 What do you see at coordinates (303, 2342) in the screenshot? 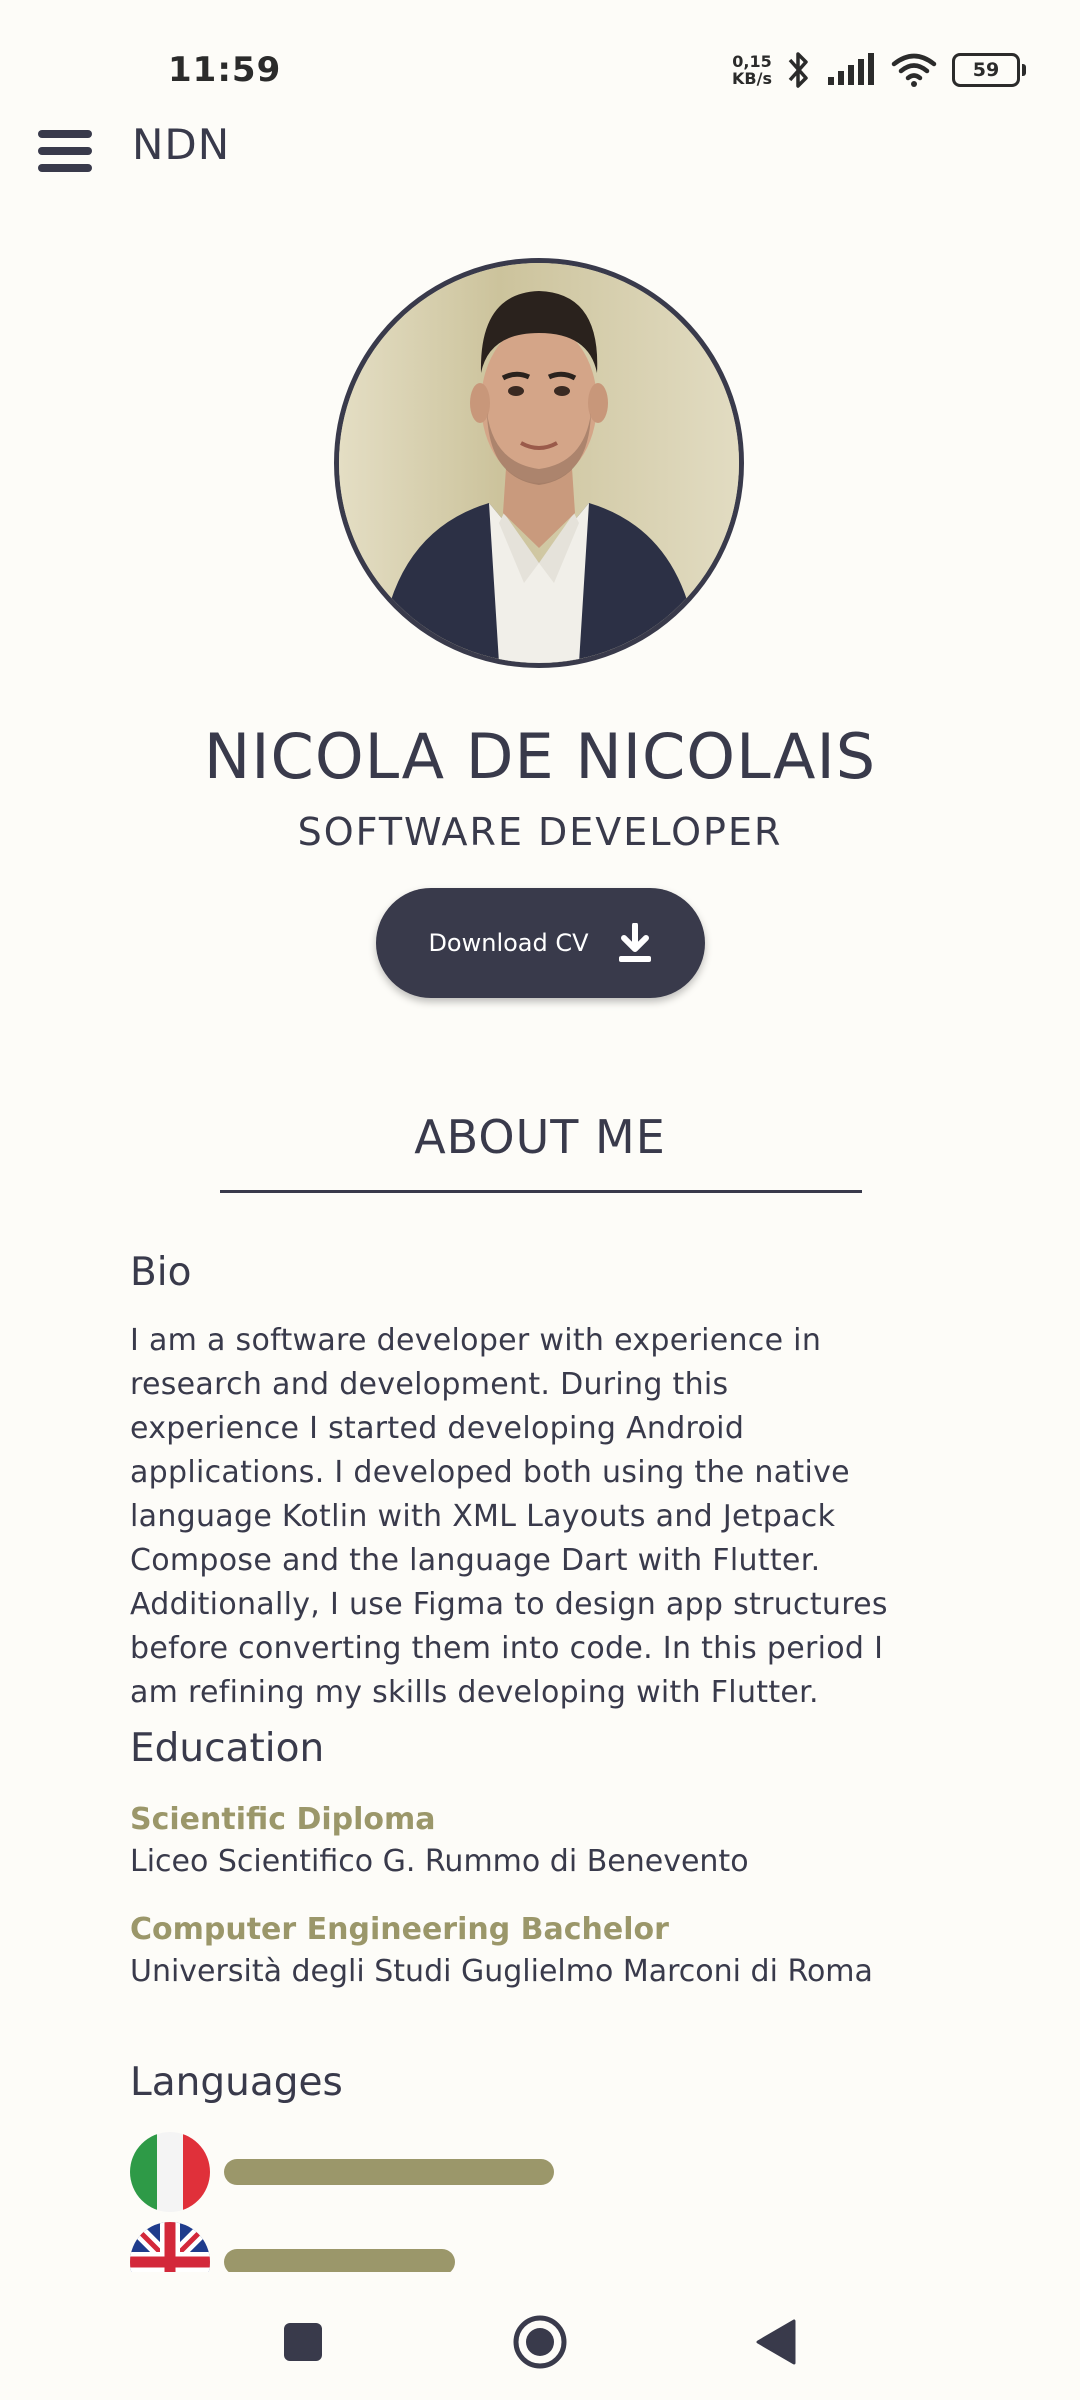
I see `square-recents-icon` at bounding box center [303, 2342].